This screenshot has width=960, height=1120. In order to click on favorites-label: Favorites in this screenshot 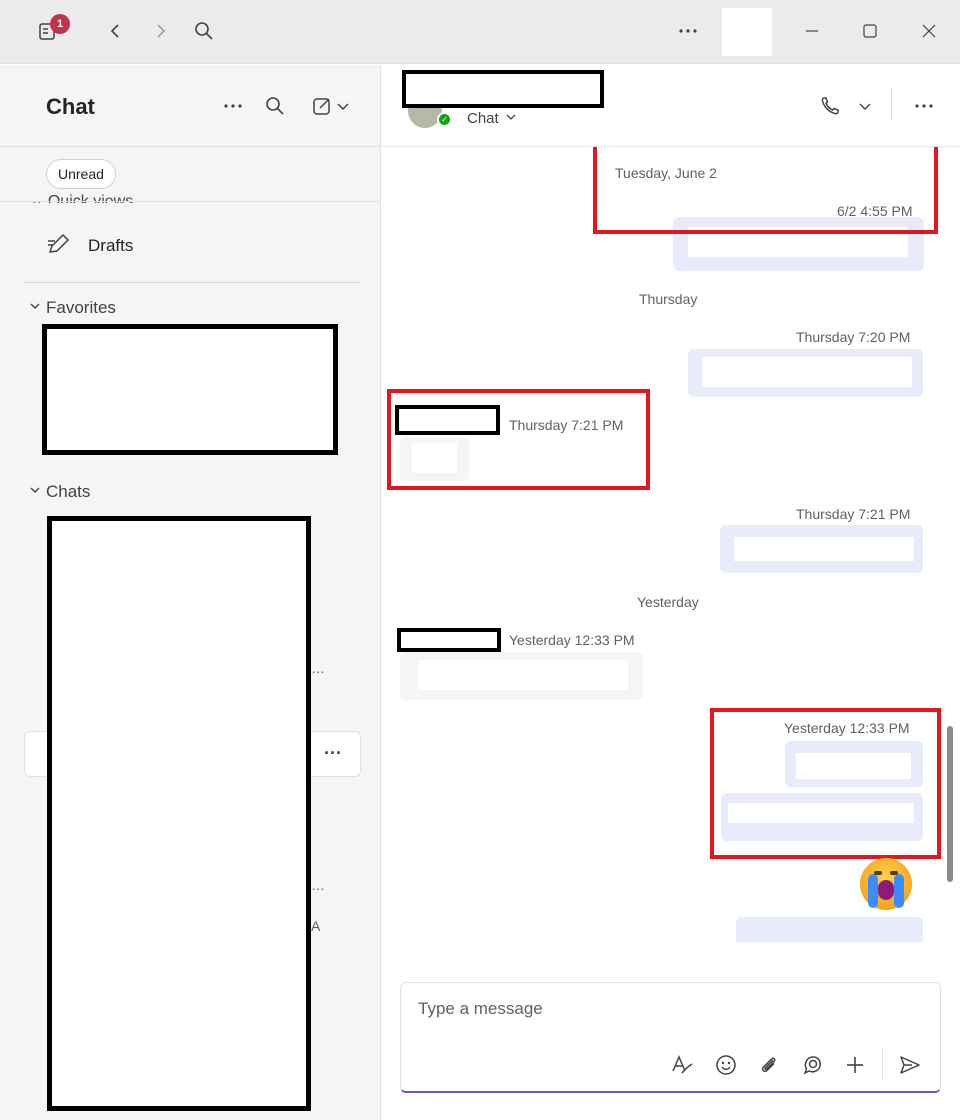, I will do `click(81, 307)`.